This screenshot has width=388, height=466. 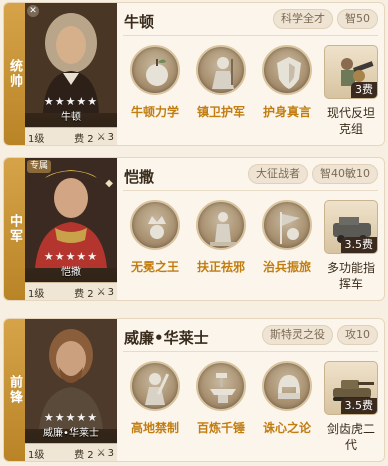 What do you see at coordinates (154, 112) in the screenshot?
I see `skill-name: 牛顿力学` at bounding box center [154, 112].